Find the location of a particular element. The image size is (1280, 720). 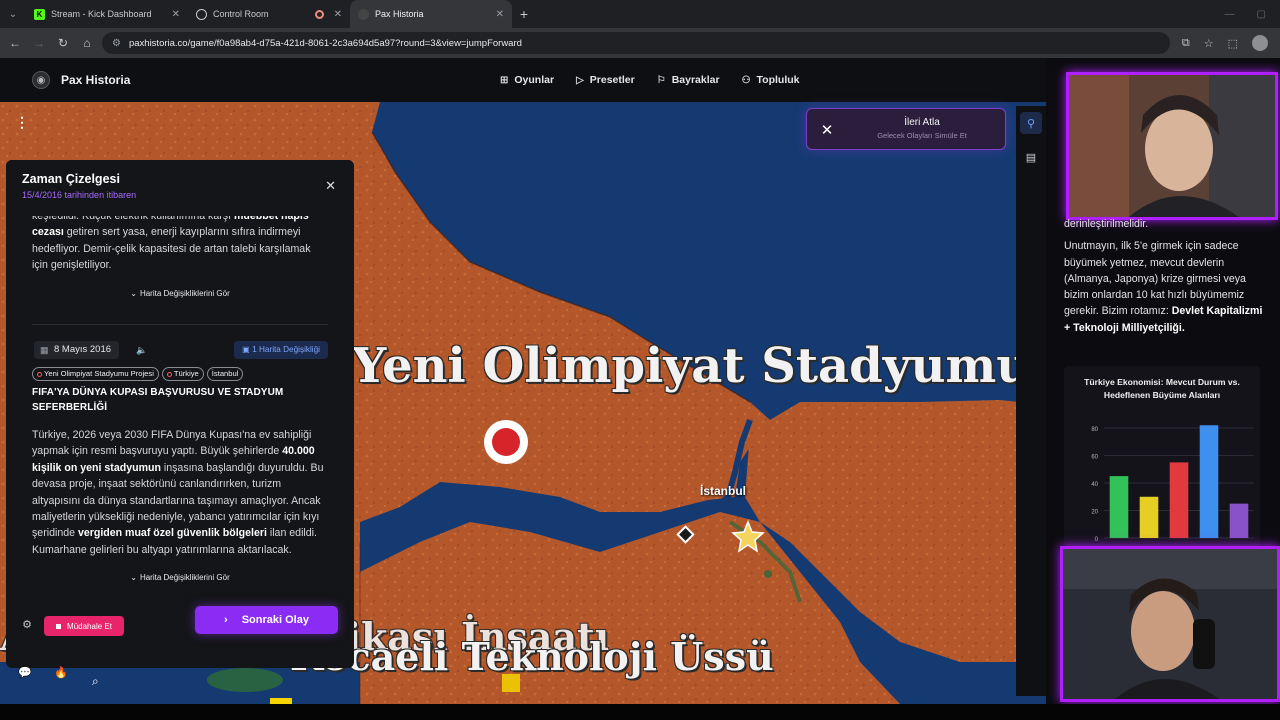

maximize-icon: ▢ is located at coordinates (1261, 14).